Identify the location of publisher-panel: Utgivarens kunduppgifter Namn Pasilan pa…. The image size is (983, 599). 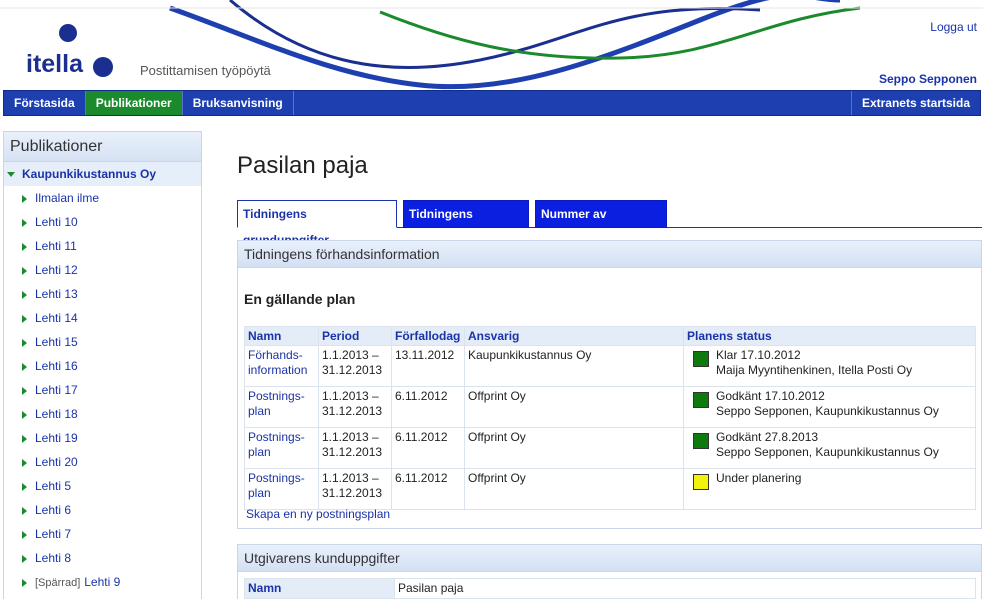
(609, 571).